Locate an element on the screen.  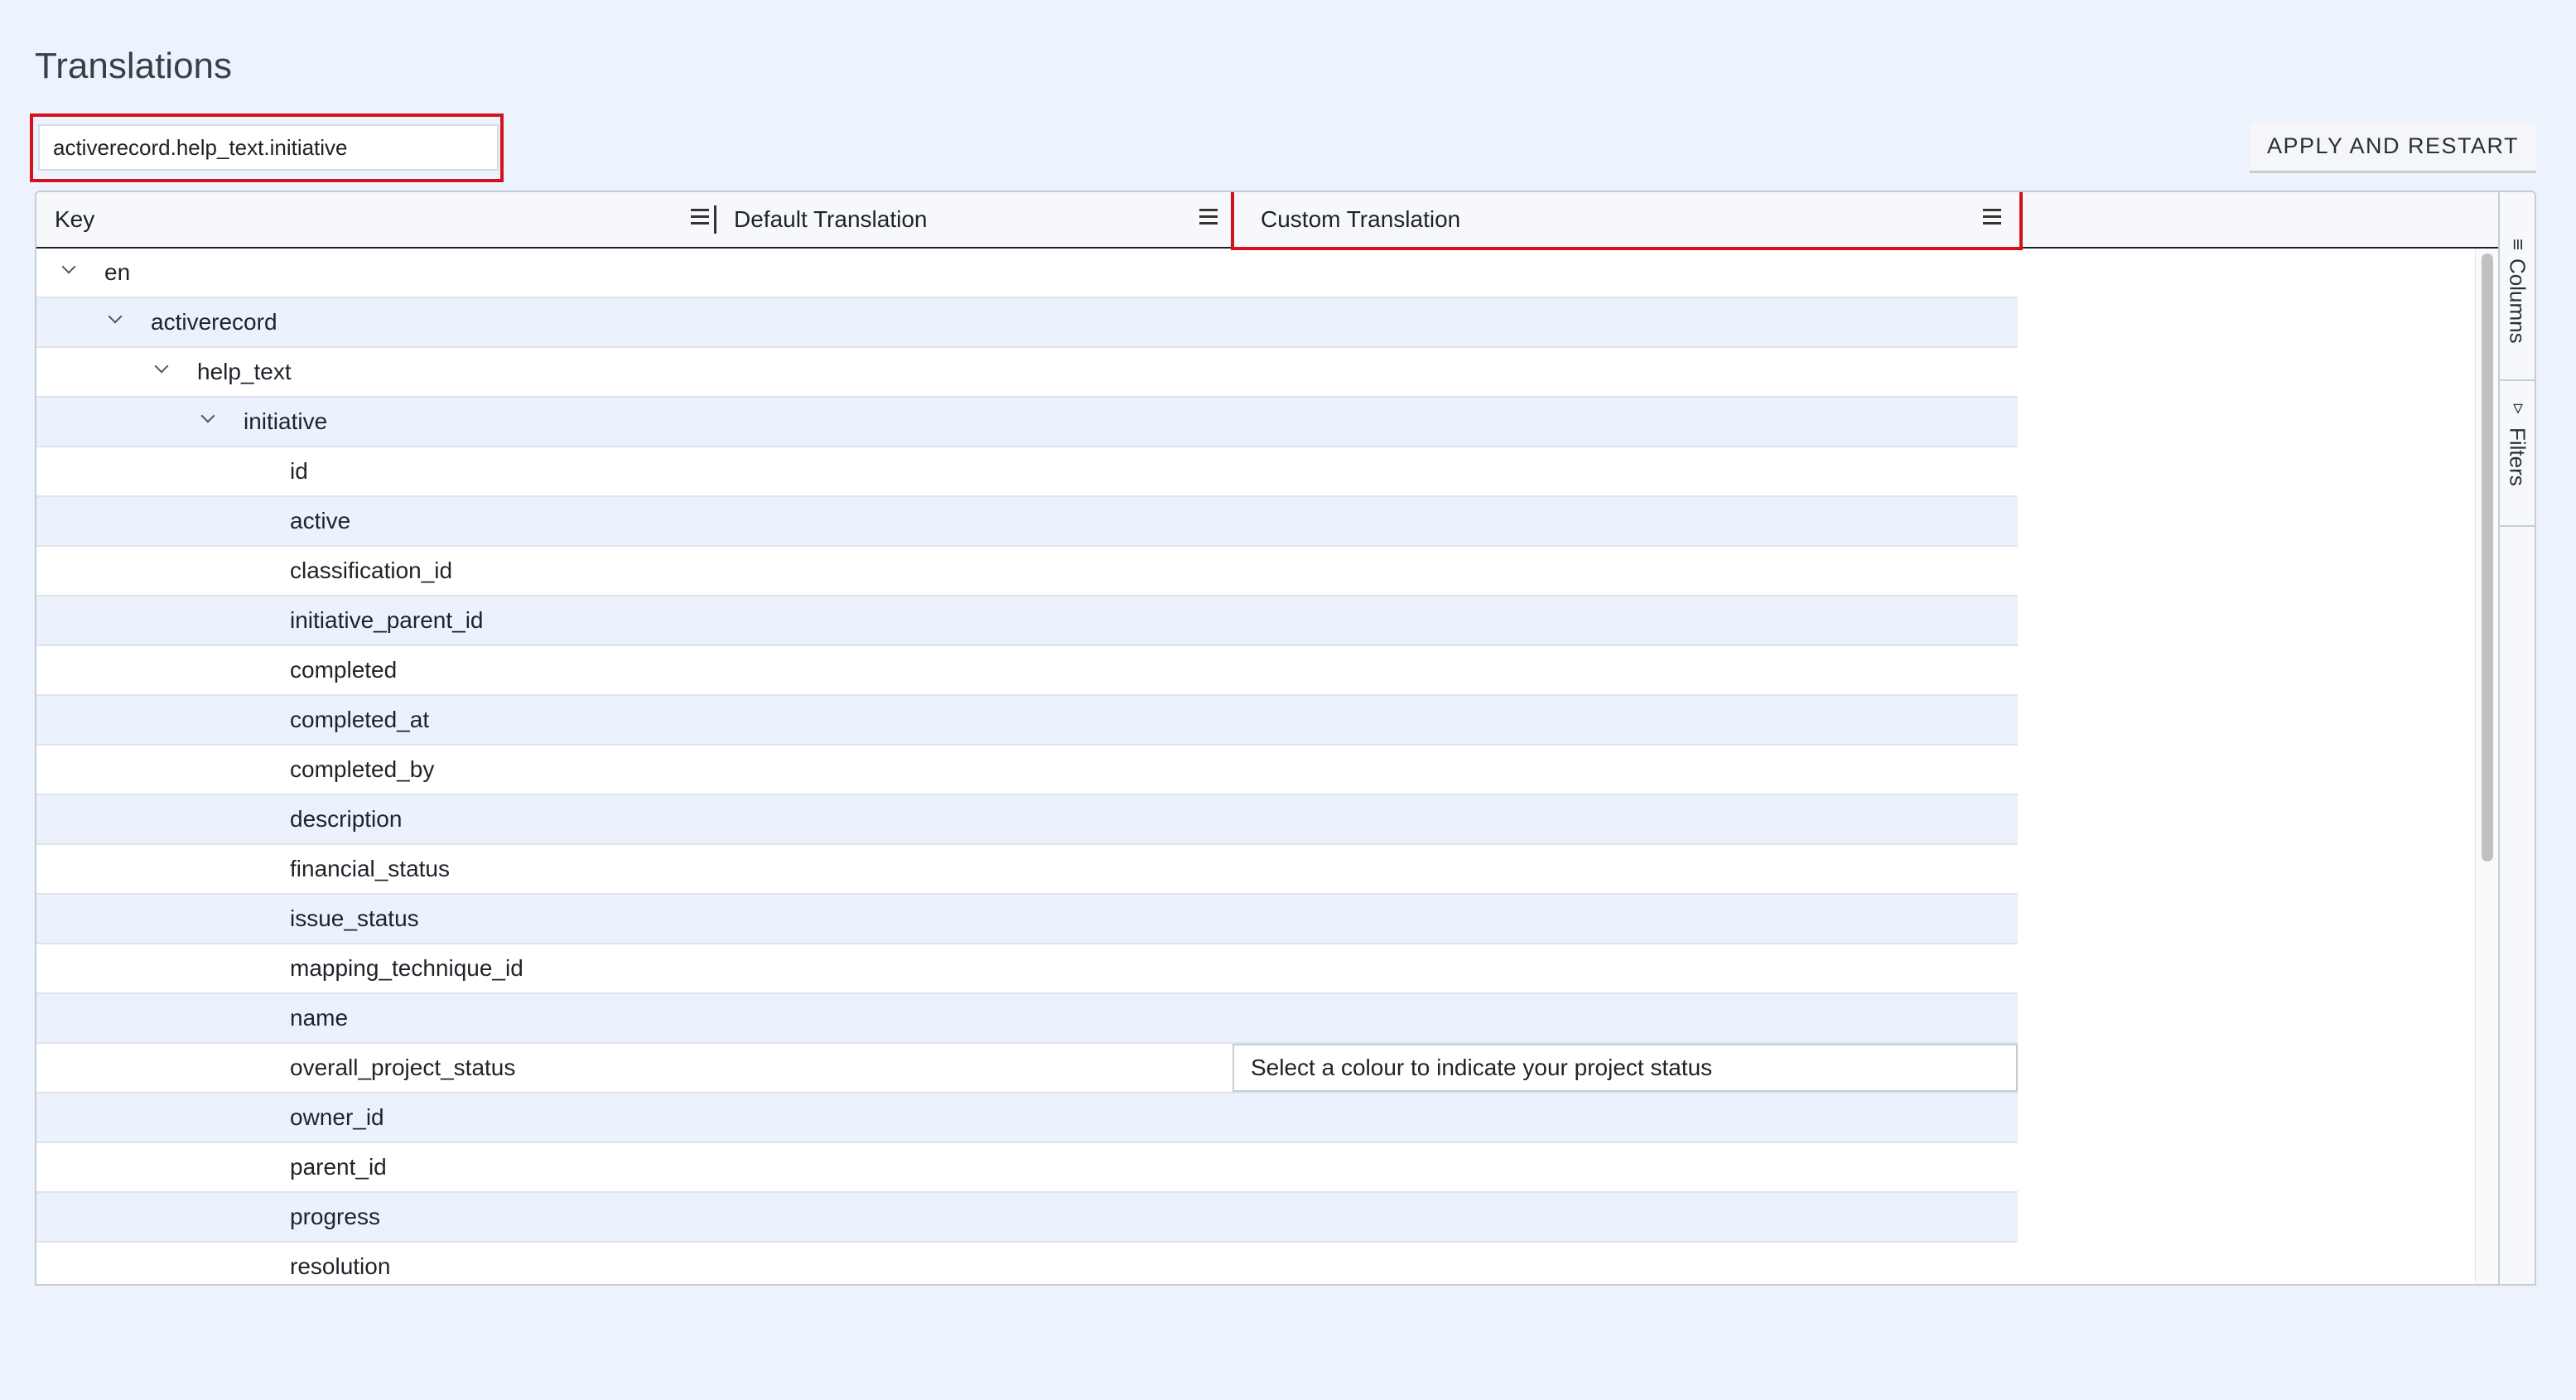
row-key-label: parent_id is located at coordinates (338, 1167).